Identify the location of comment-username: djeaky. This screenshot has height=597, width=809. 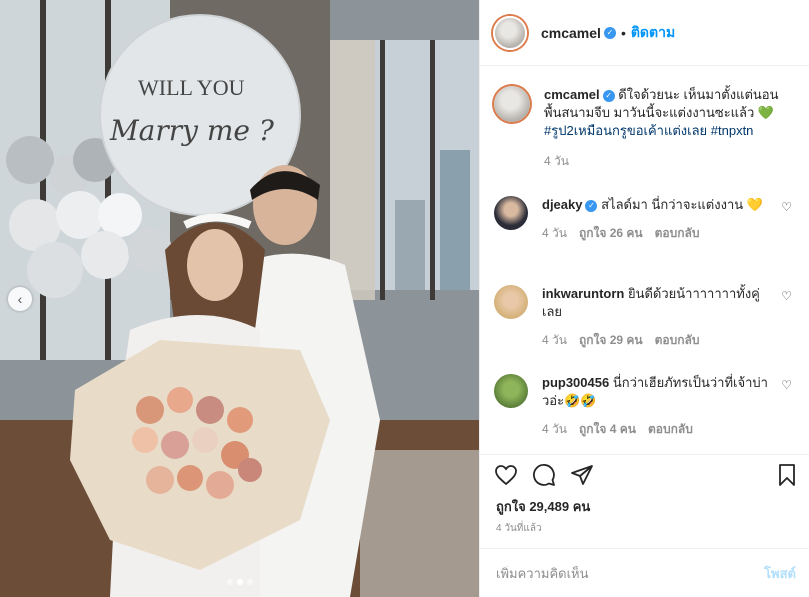
(562, 204).